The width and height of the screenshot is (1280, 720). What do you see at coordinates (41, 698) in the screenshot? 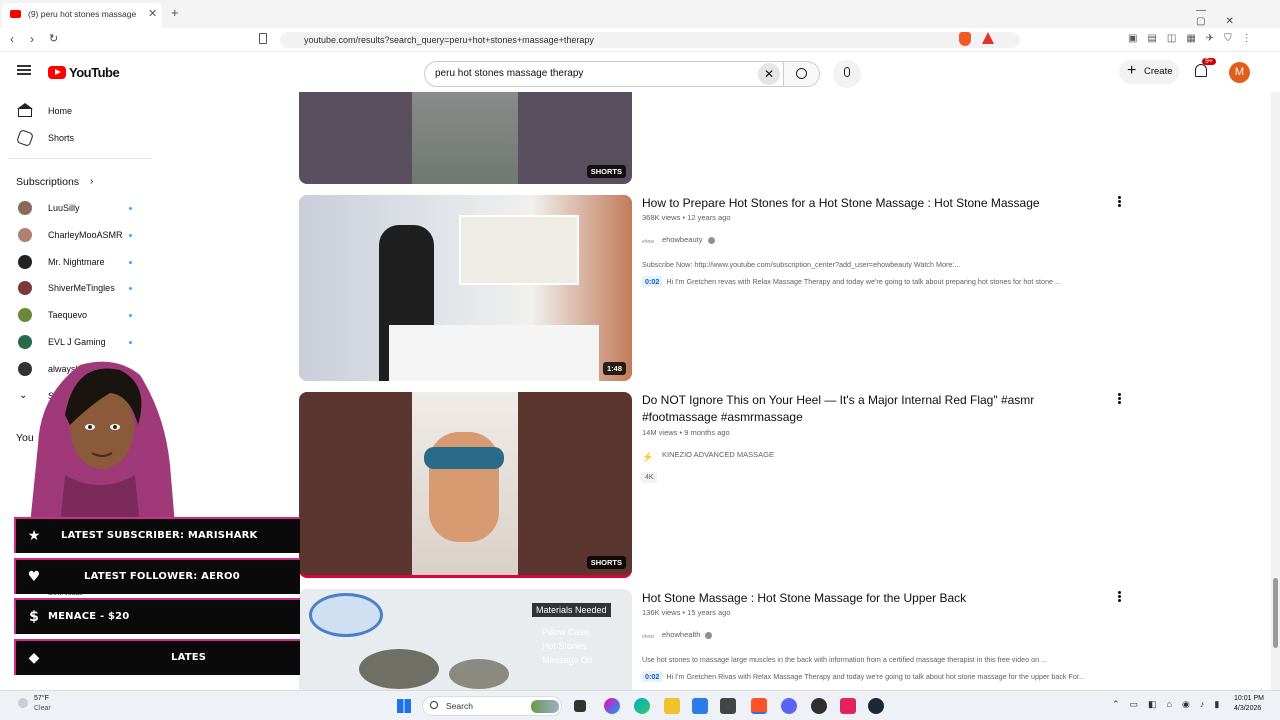
I see `weather-temp: 57°F` at bounding box center [41, 698].